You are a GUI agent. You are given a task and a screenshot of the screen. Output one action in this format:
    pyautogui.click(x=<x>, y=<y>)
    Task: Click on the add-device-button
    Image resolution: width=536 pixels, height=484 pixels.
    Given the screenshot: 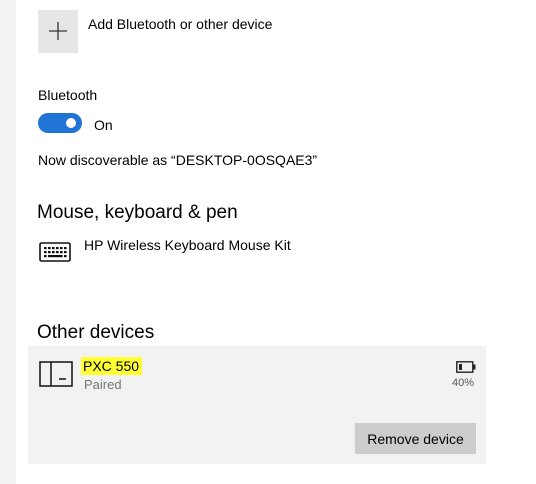 What is the action you would take?
    pyautogui.click(x=58, y=31)
    